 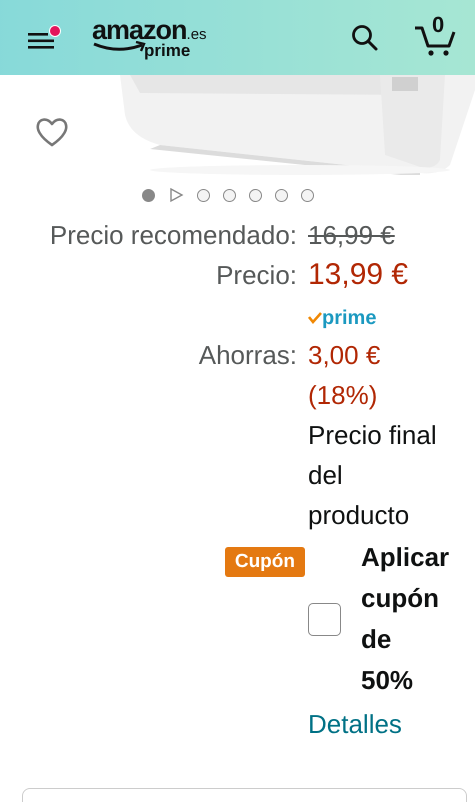 I want to click on price-label: Precio:, so click(x=256, y=275).